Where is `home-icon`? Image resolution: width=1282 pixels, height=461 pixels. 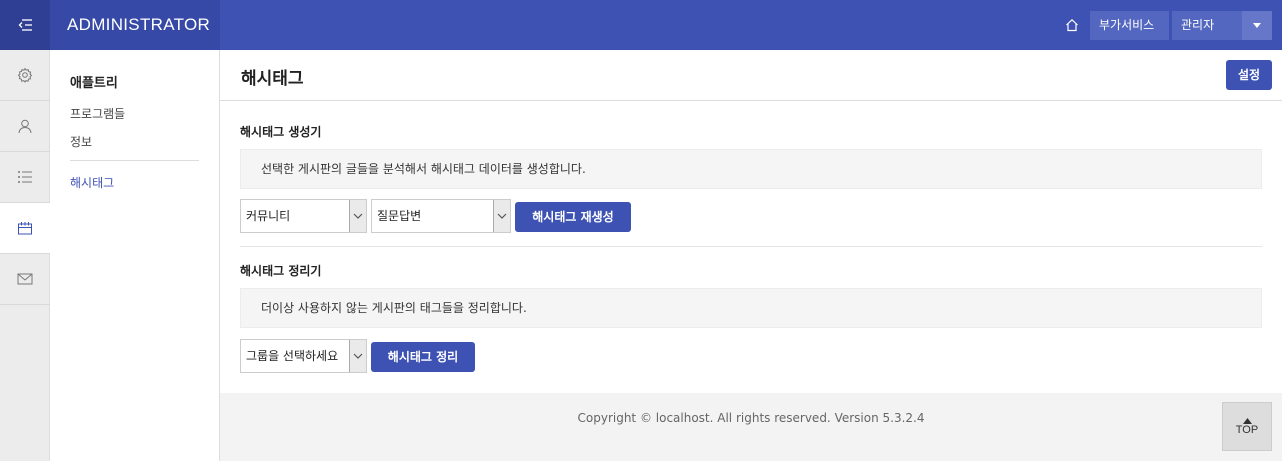
home-icon is located at coordinates (1072, 25).